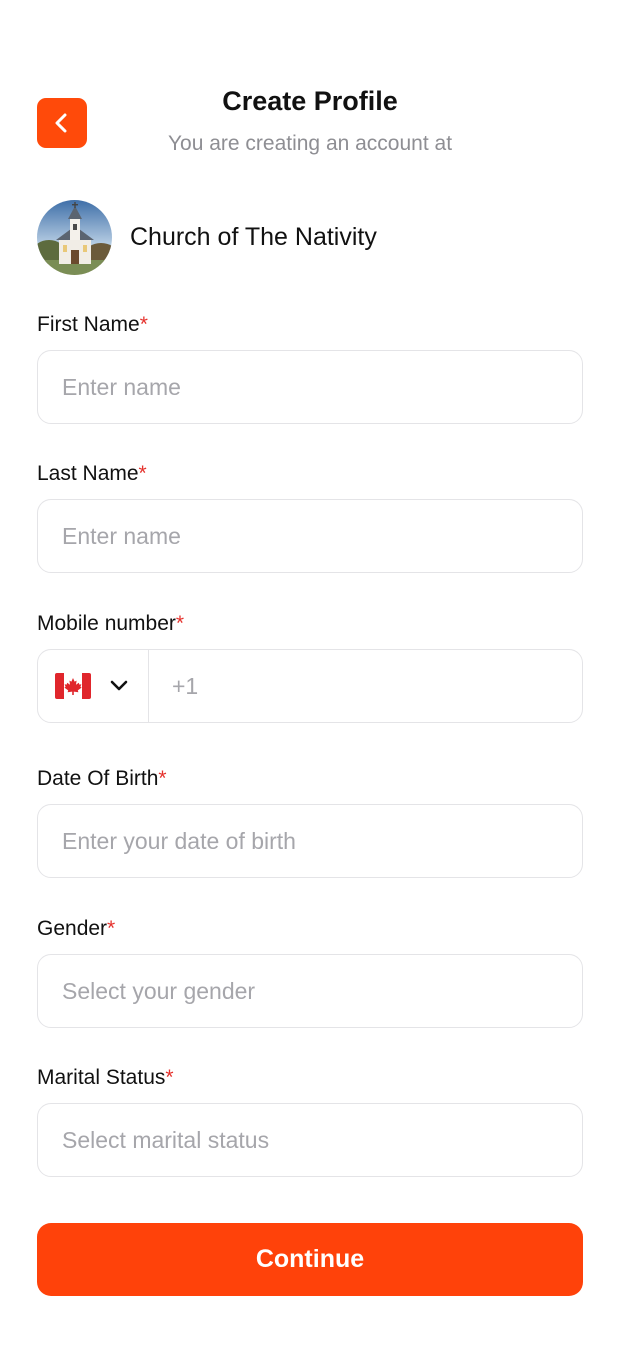  I want to click on mobile-number-placeholder: +1, so click(185, 685).